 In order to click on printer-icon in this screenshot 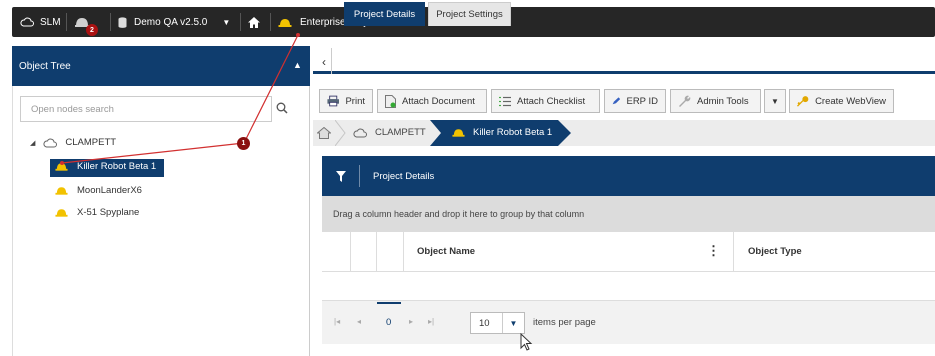, I will do `click(333, 101)`.